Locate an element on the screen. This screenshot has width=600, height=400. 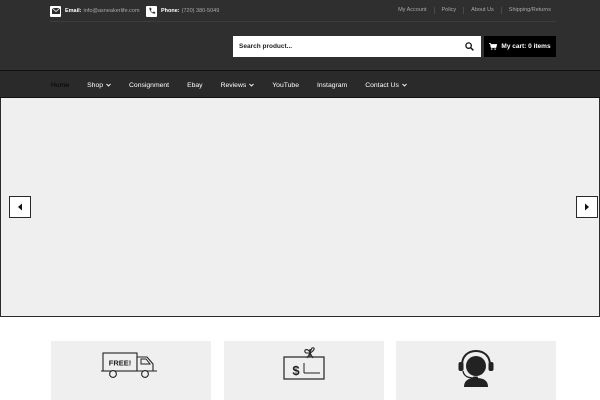
phone-value: (720) 380-5049 is located at coordinates (201, 11).